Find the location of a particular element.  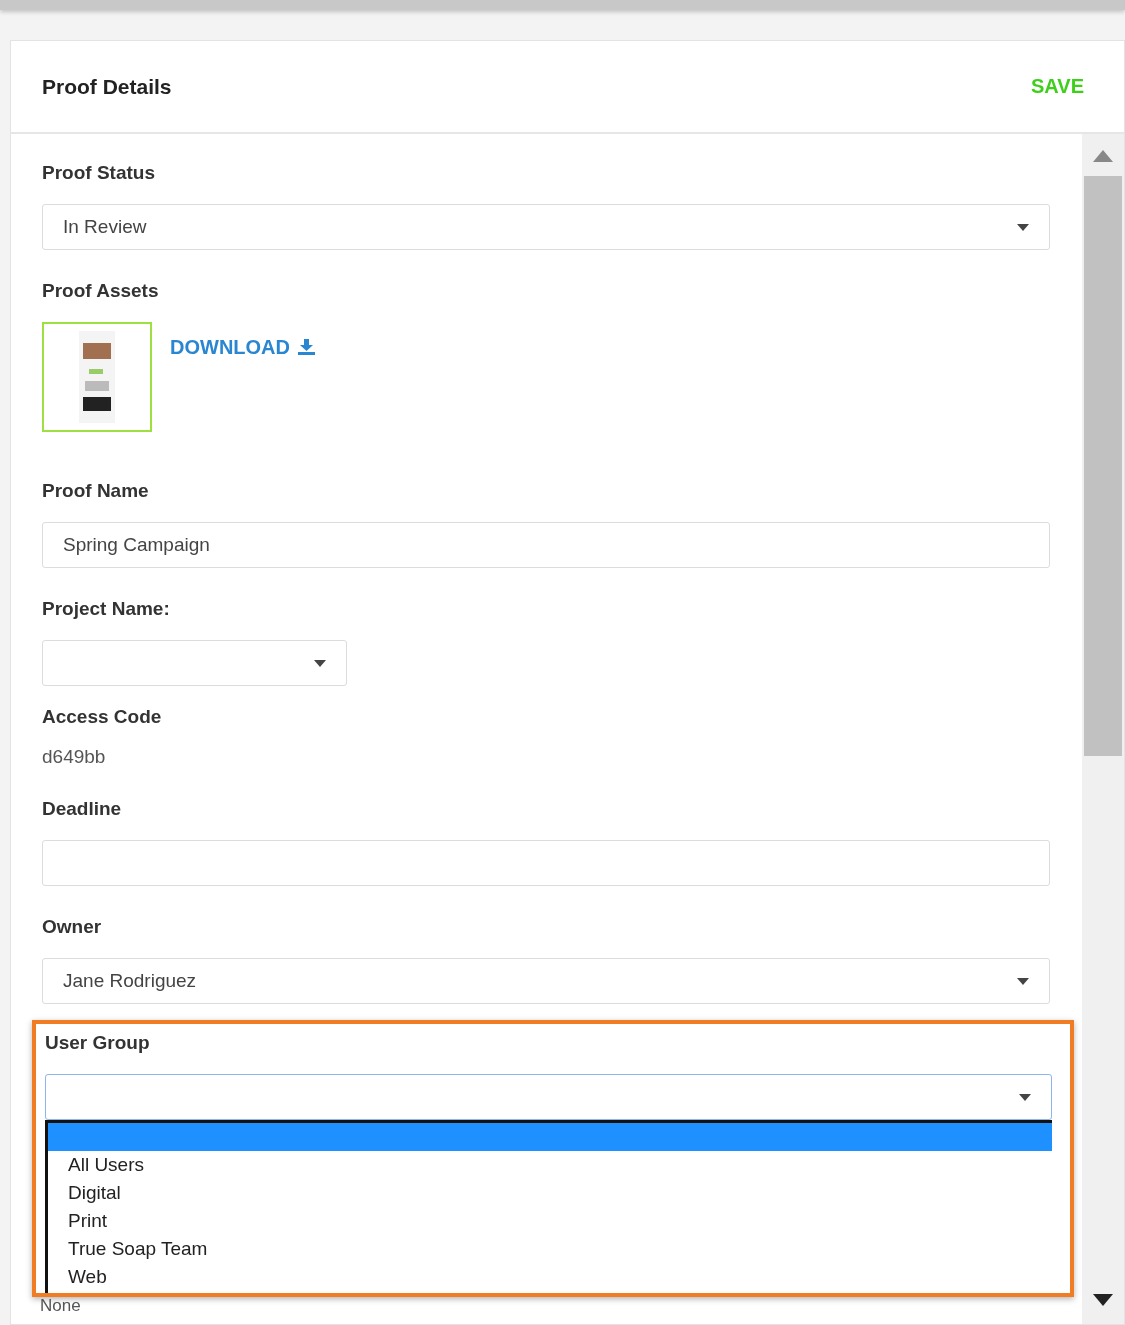

project-select is located at coordinates (194, 663).